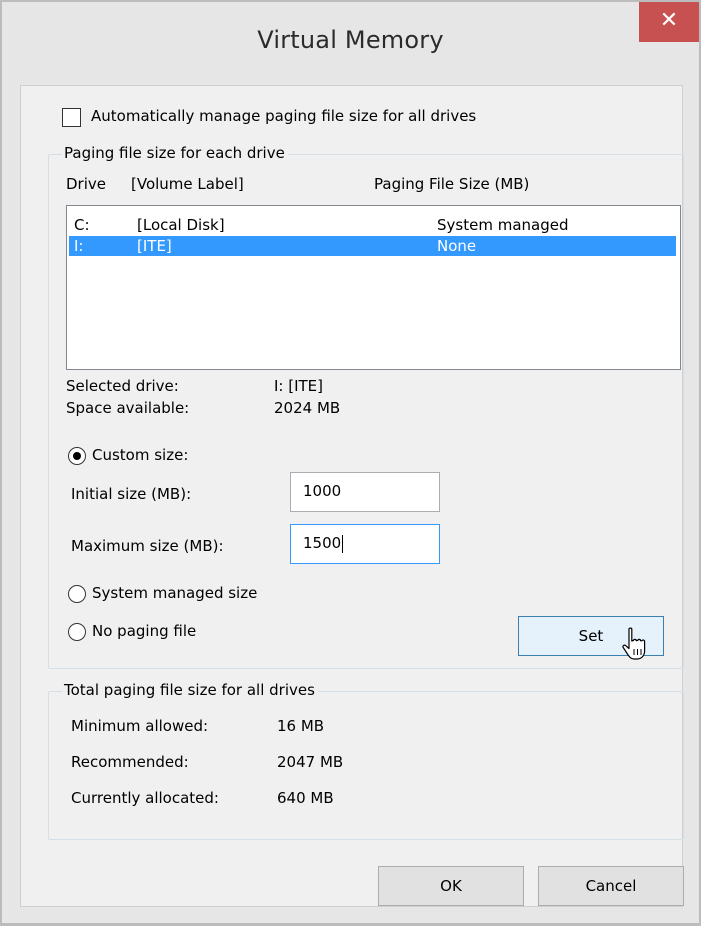 The height and width of the screenshot is (935, 701). Describe the element at coordinates (154, 246) in the screenshot. I see `drive-volume-label: [ITE]` at that location.